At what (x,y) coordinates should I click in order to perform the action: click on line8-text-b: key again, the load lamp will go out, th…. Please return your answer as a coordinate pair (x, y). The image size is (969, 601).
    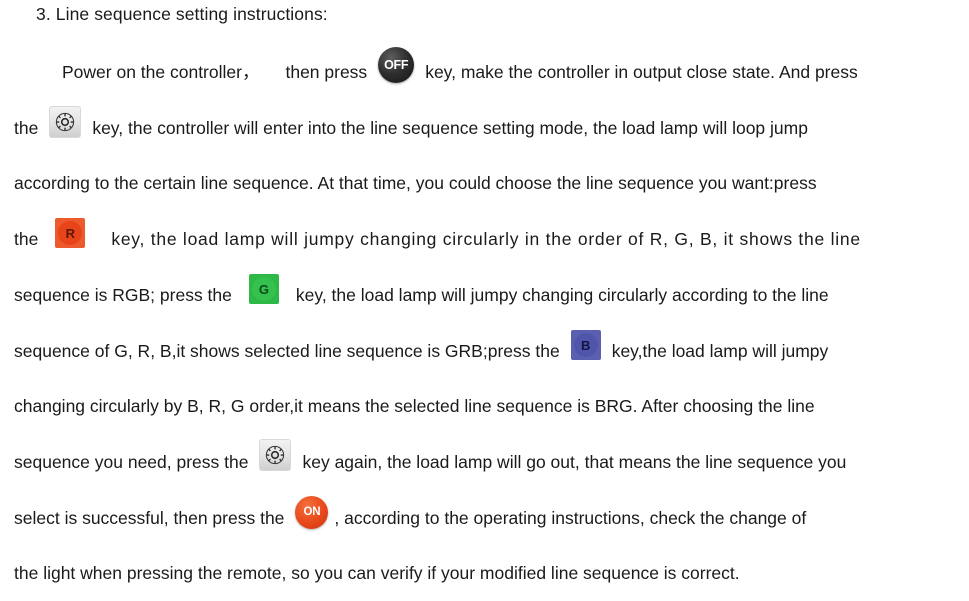
    Looking at the image, I should click on (574, 461).